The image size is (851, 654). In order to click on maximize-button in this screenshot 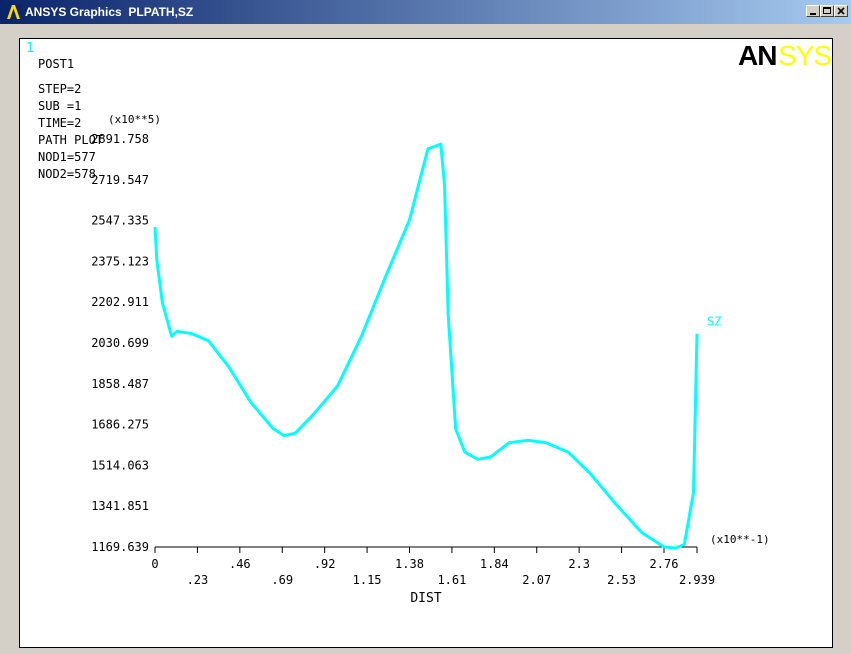, I will do `click(827, 11)`.